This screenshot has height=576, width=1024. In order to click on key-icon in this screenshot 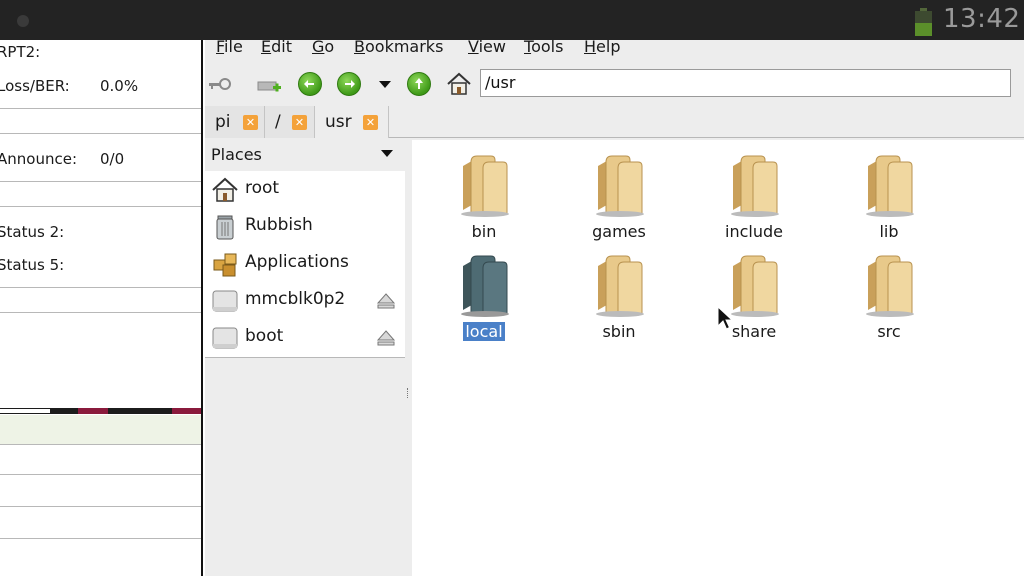, I will do `click(220, 84)`.